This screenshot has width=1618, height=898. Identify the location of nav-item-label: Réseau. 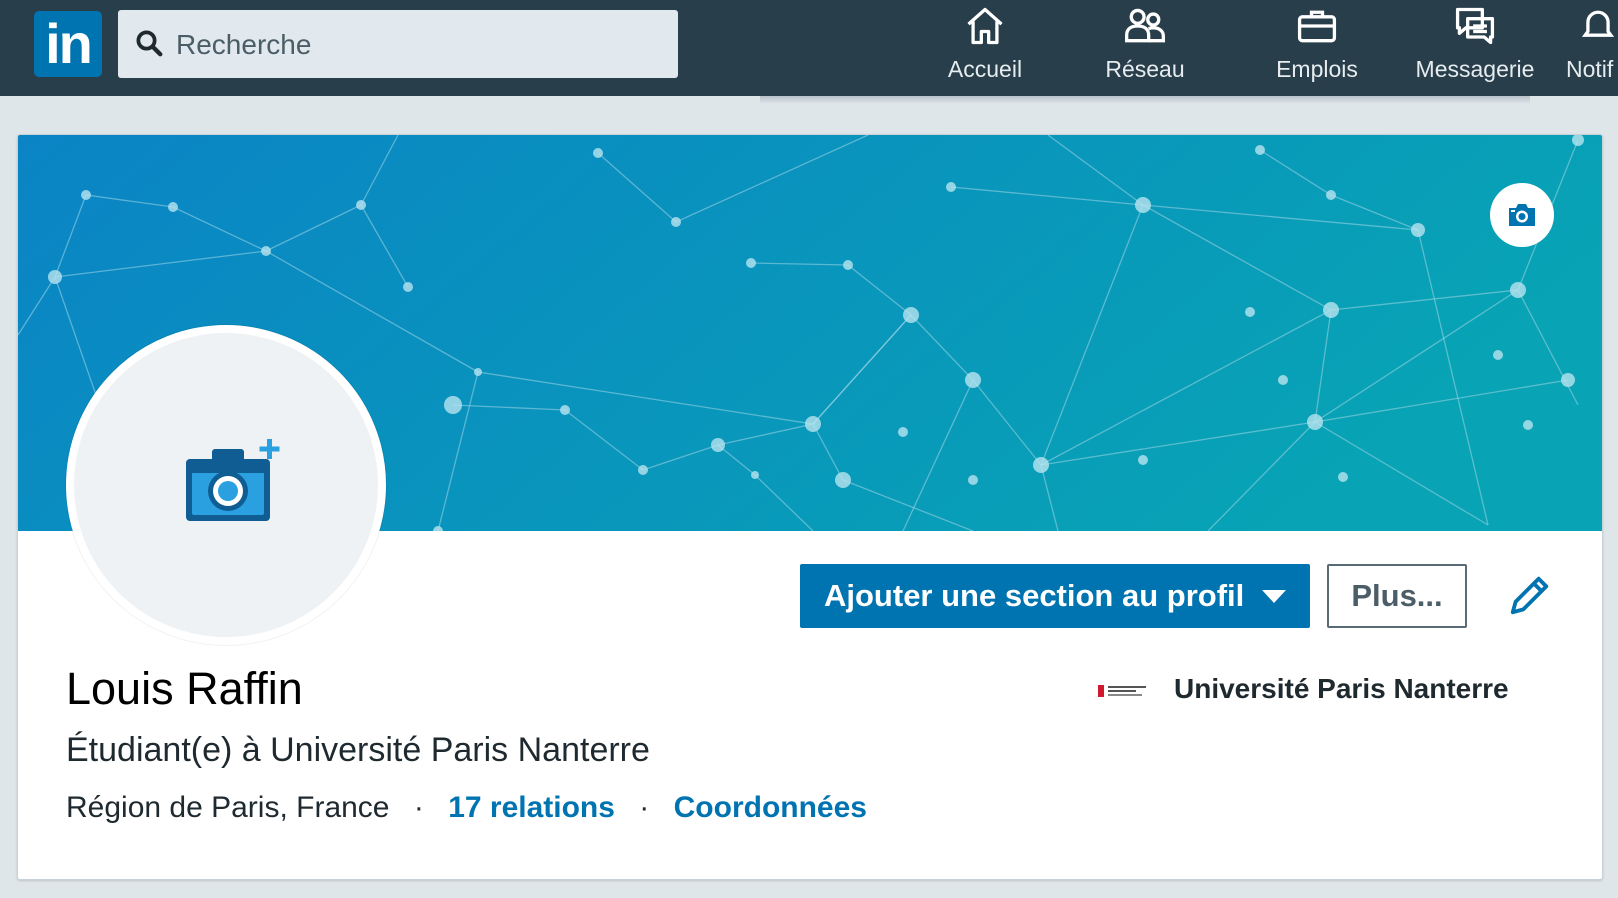
(1145, 69).